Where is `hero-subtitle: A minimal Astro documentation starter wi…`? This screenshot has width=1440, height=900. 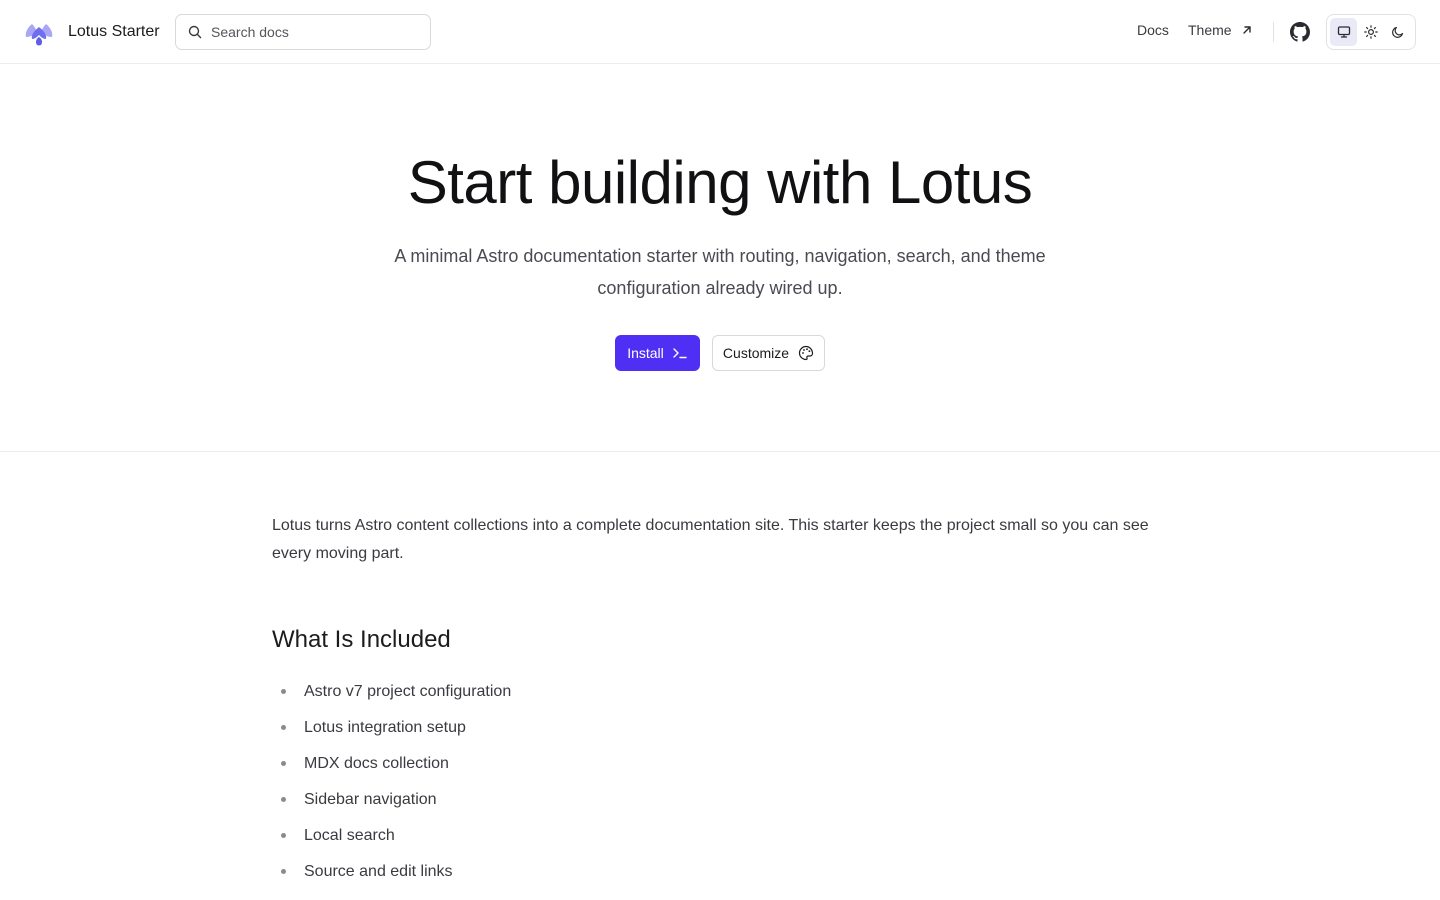
hero-subtitle: A minimal Astro documentation starter wi… is located at coordinates (720, 272).